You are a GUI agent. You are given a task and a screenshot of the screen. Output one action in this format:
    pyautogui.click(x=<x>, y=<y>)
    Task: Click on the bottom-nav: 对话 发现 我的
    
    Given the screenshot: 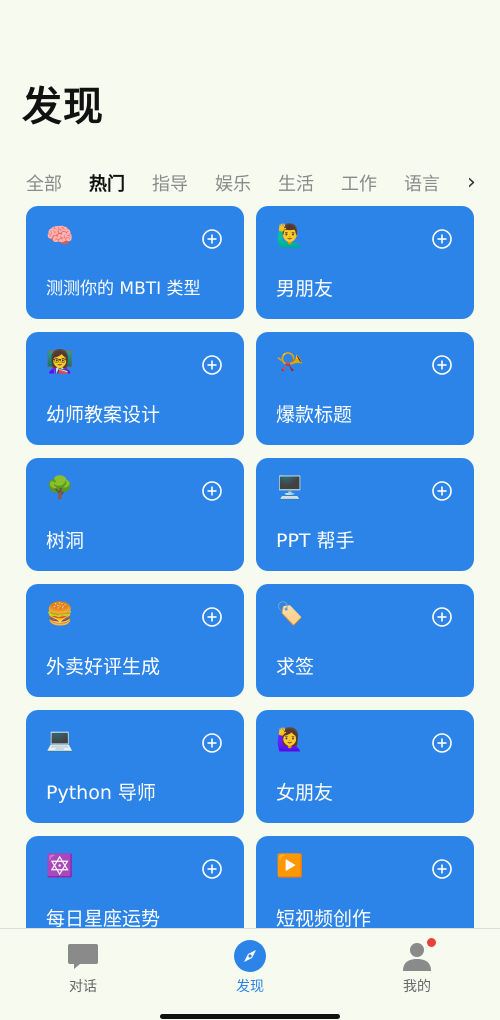 What is the action you would take?
    pyautogui.click(x=250, y=974)
    